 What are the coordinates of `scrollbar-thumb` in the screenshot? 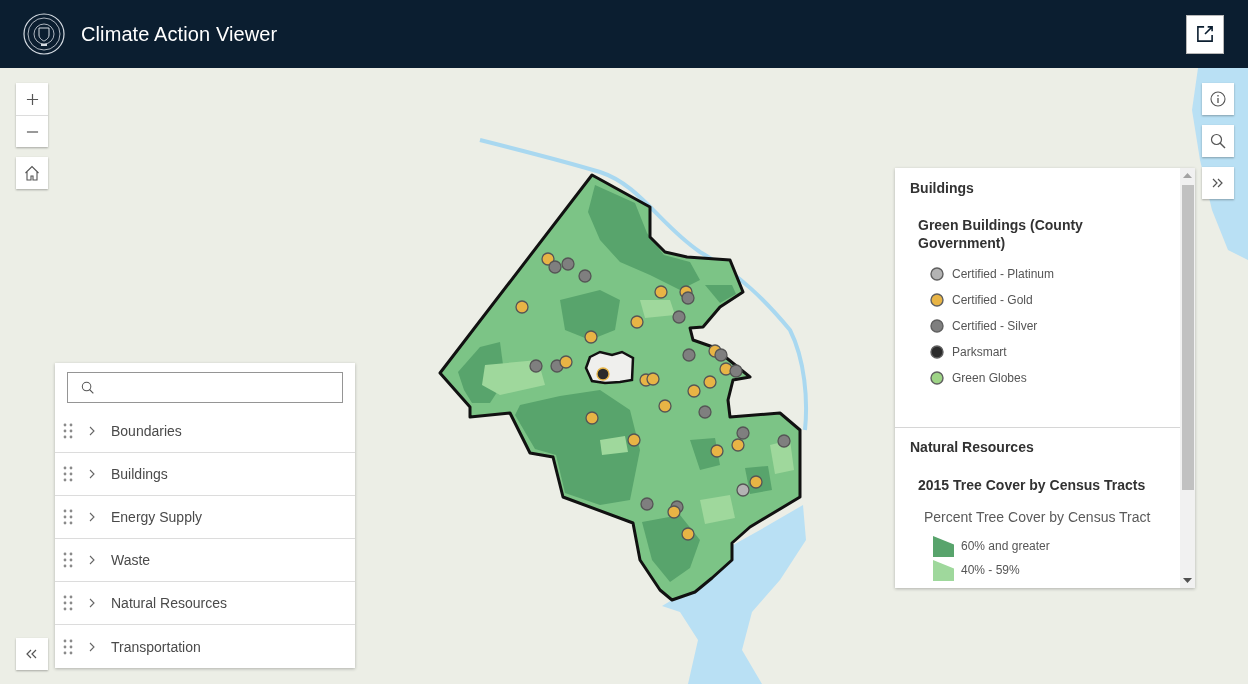 It's located at (1187, 337).